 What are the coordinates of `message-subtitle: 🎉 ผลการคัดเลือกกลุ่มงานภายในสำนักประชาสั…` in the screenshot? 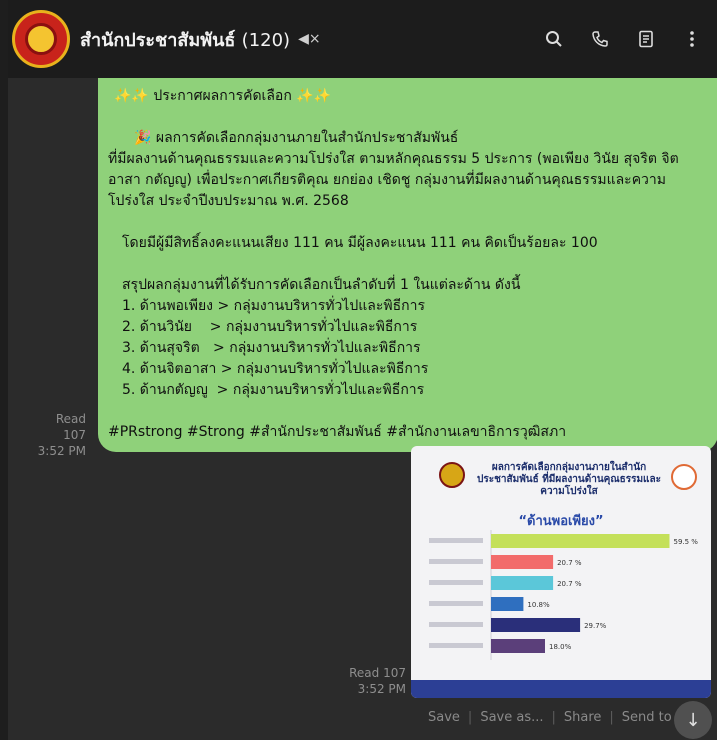 It's located at (296, 138).